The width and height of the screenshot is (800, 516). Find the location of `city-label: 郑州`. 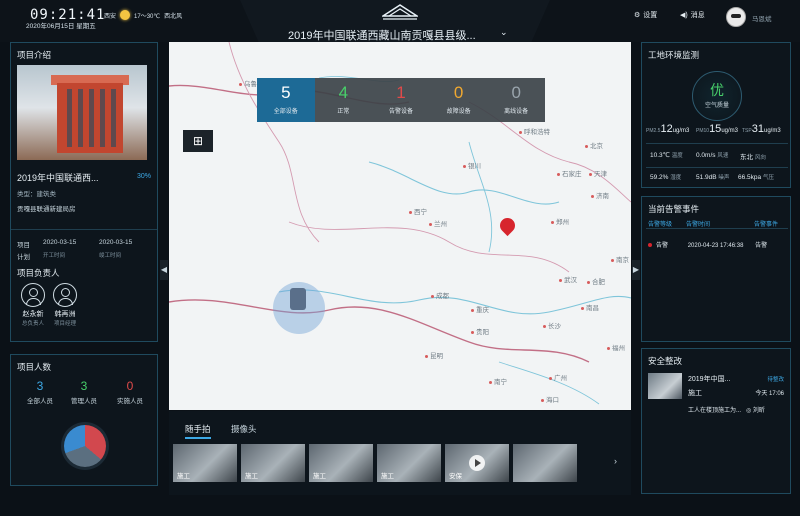

city-label: 郑州 is located at coordinates (560, 221).